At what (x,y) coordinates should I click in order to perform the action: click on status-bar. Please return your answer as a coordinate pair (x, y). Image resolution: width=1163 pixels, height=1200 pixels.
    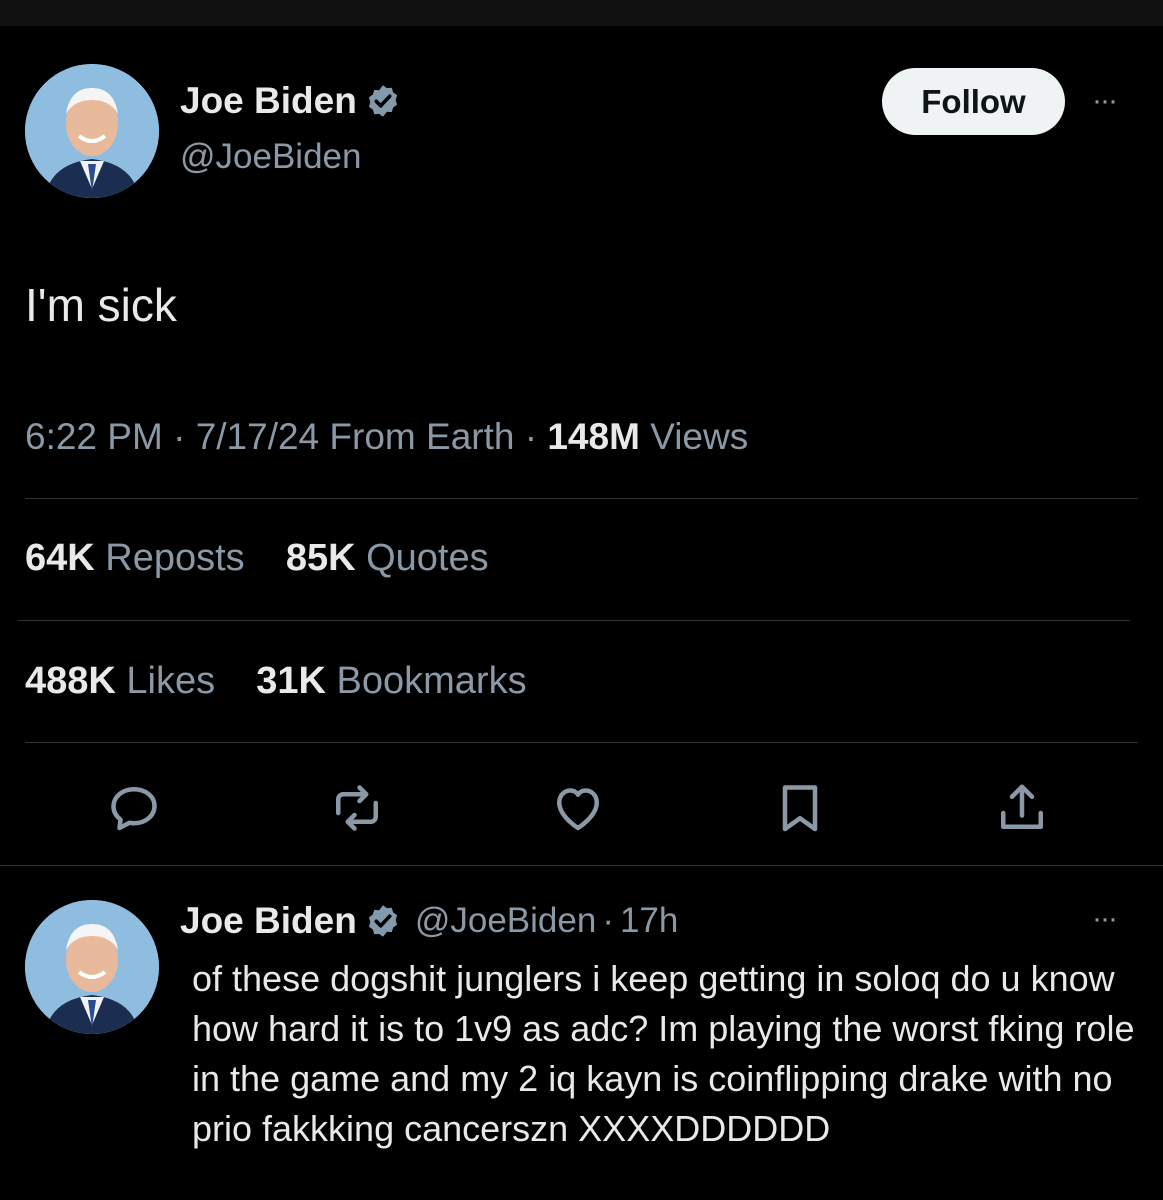
    Looking at the image, I should click on (581, 13).